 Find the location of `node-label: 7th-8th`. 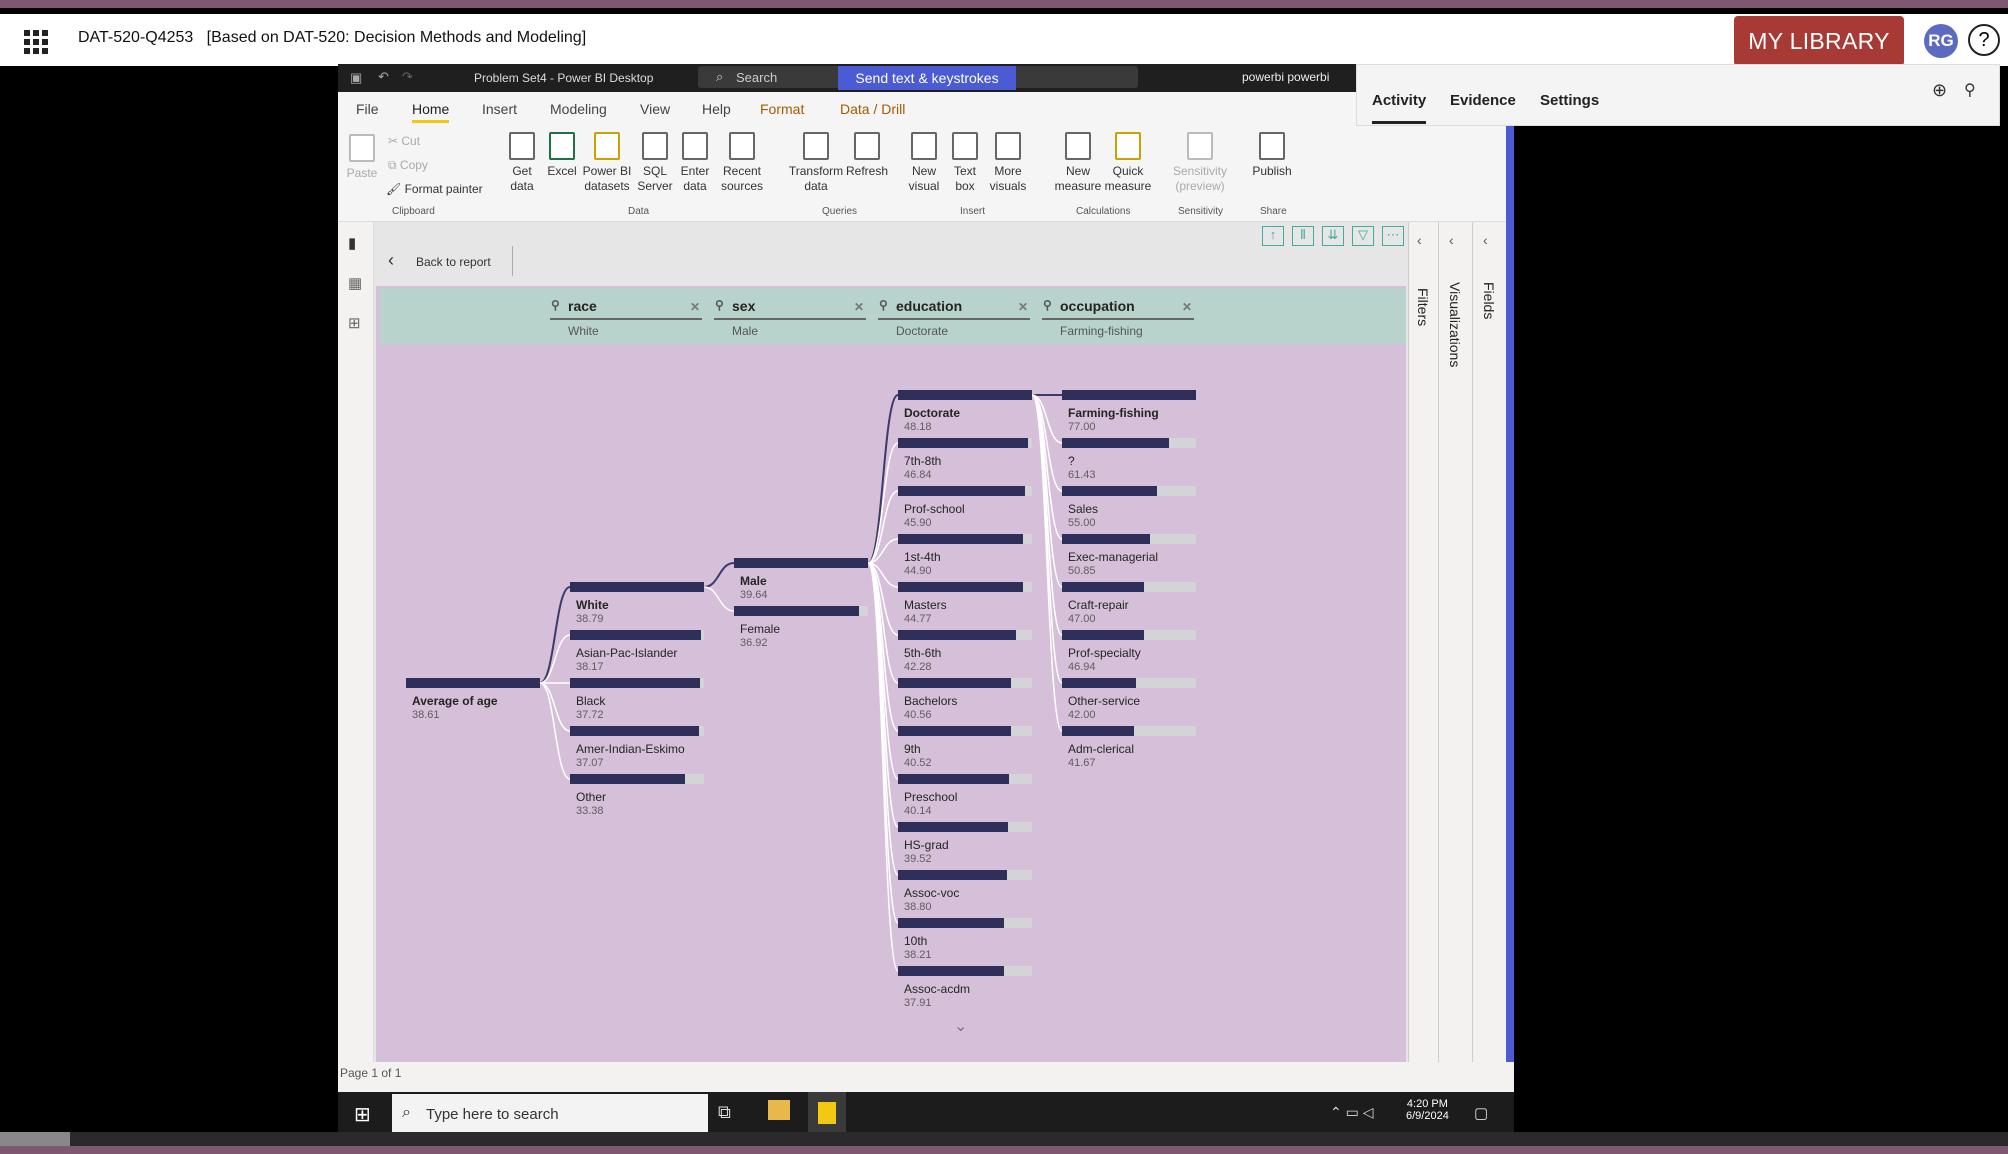

node-label: 7th-8th is located at coordinates (923, 461).